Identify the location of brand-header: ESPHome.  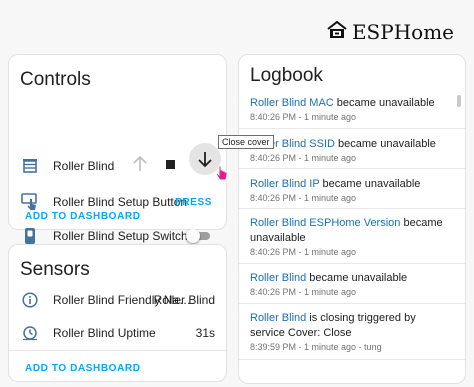
(390, 32).